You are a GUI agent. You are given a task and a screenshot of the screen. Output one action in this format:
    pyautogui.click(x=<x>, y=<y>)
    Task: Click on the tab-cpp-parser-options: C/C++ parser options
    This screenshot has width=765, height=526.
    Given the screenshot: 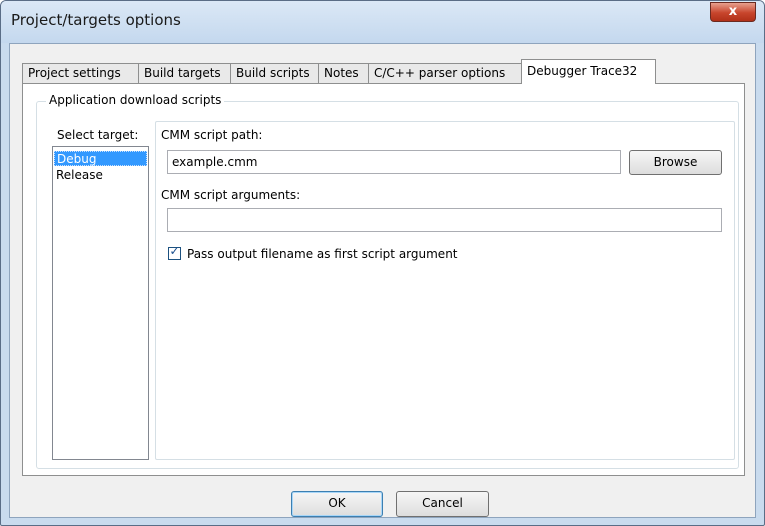 What is the action you would take?
    pyautogui.click(x=445, y=73)
    